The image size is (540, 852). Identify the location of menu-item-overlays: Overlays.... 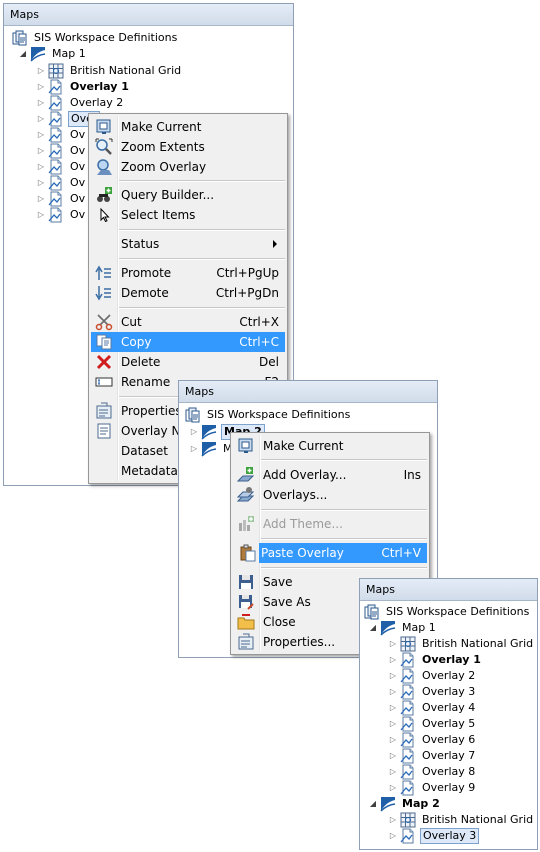
(330, 495).